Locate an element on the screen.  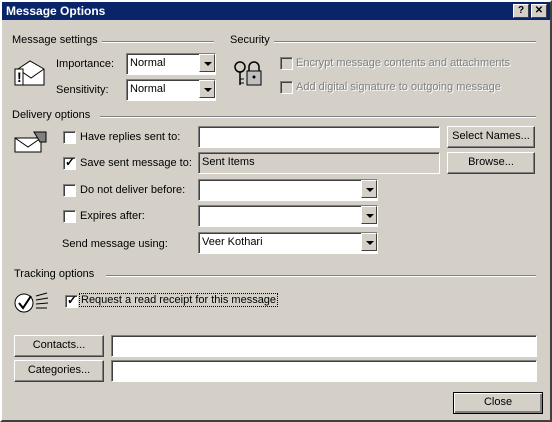
read-receipt-check-icon is located at coordinates (32, 303).